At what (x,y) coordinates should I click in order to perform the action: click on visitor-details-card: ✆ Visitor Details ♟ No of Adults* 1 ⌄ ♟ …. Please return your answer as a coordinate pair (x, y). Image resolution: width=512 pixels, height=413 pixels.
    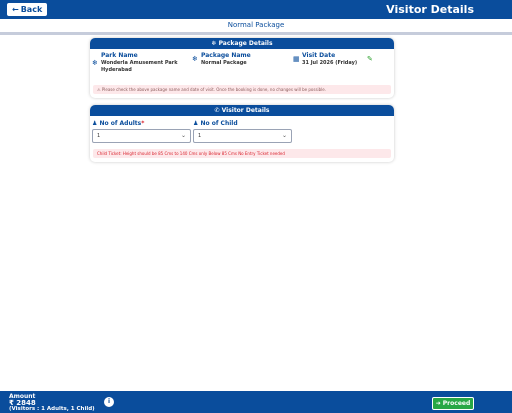
    Looking at the image, I should click on (242, 133).